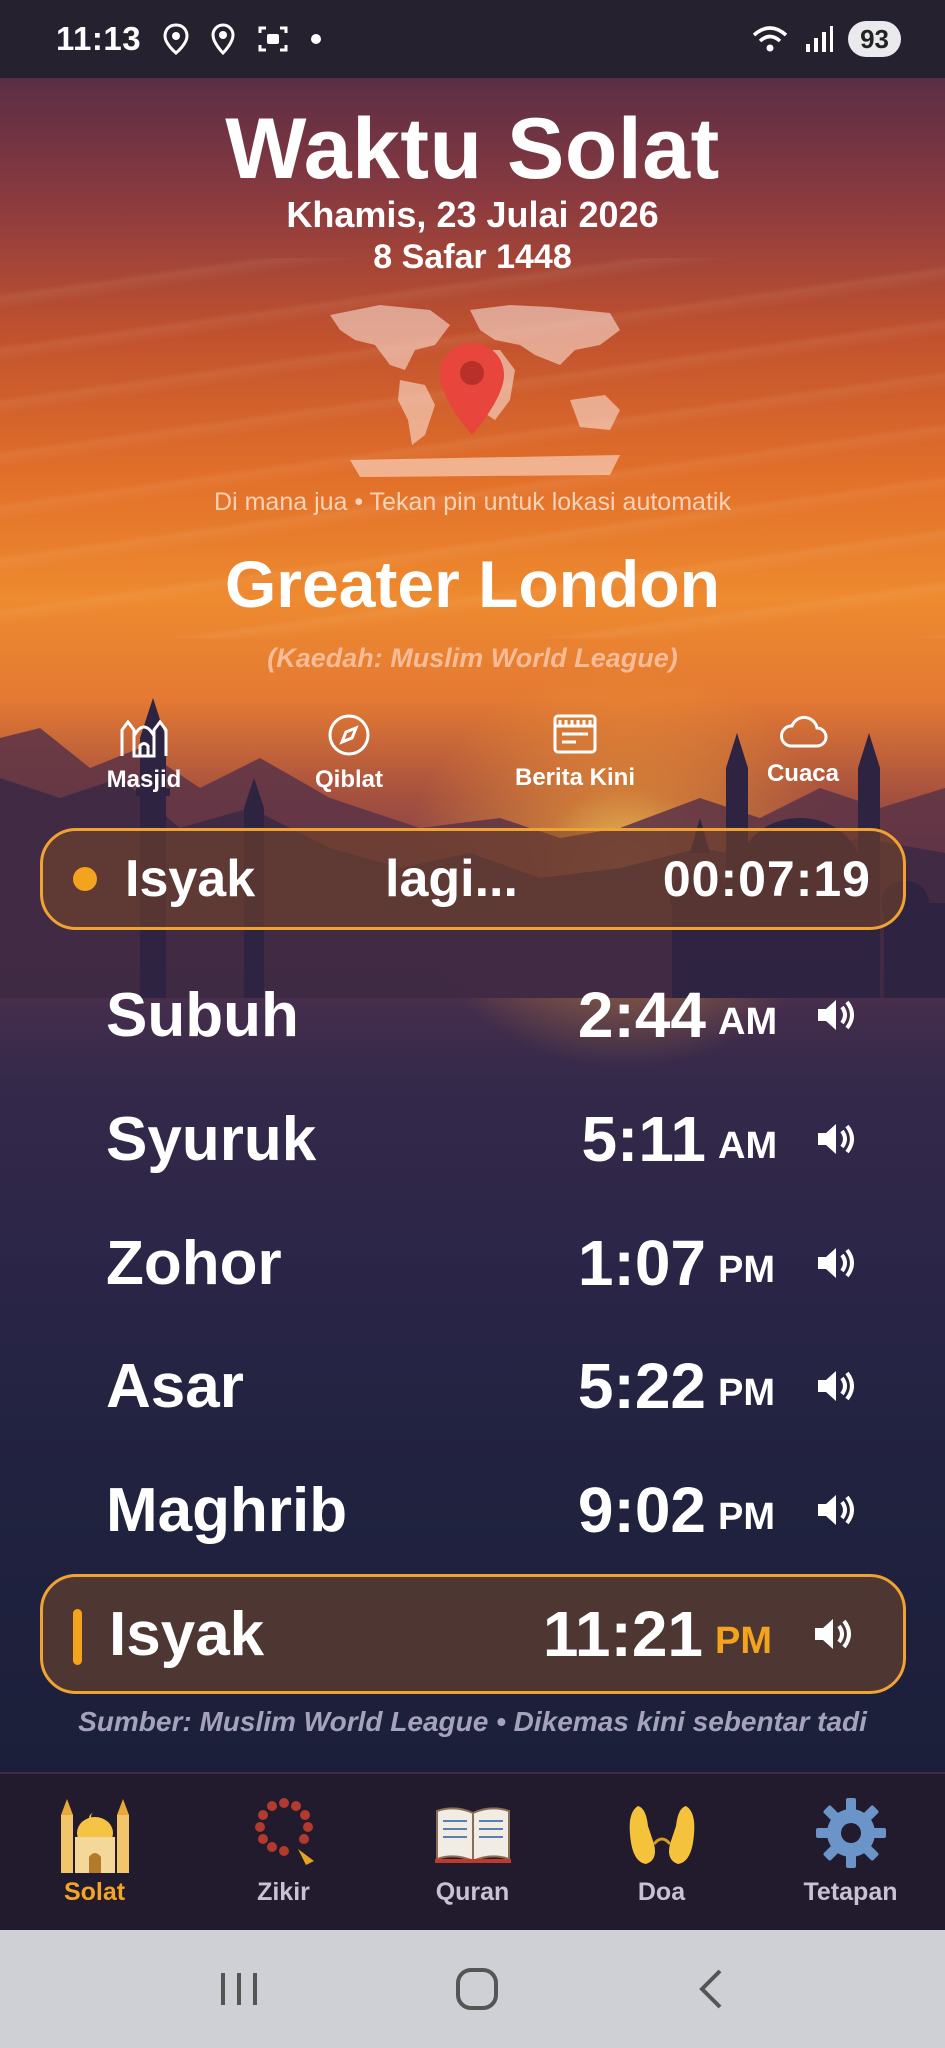 This screenshot has height=2048, width=945. I want to click on quick-action-label: Qiblat, so click(348, 779).